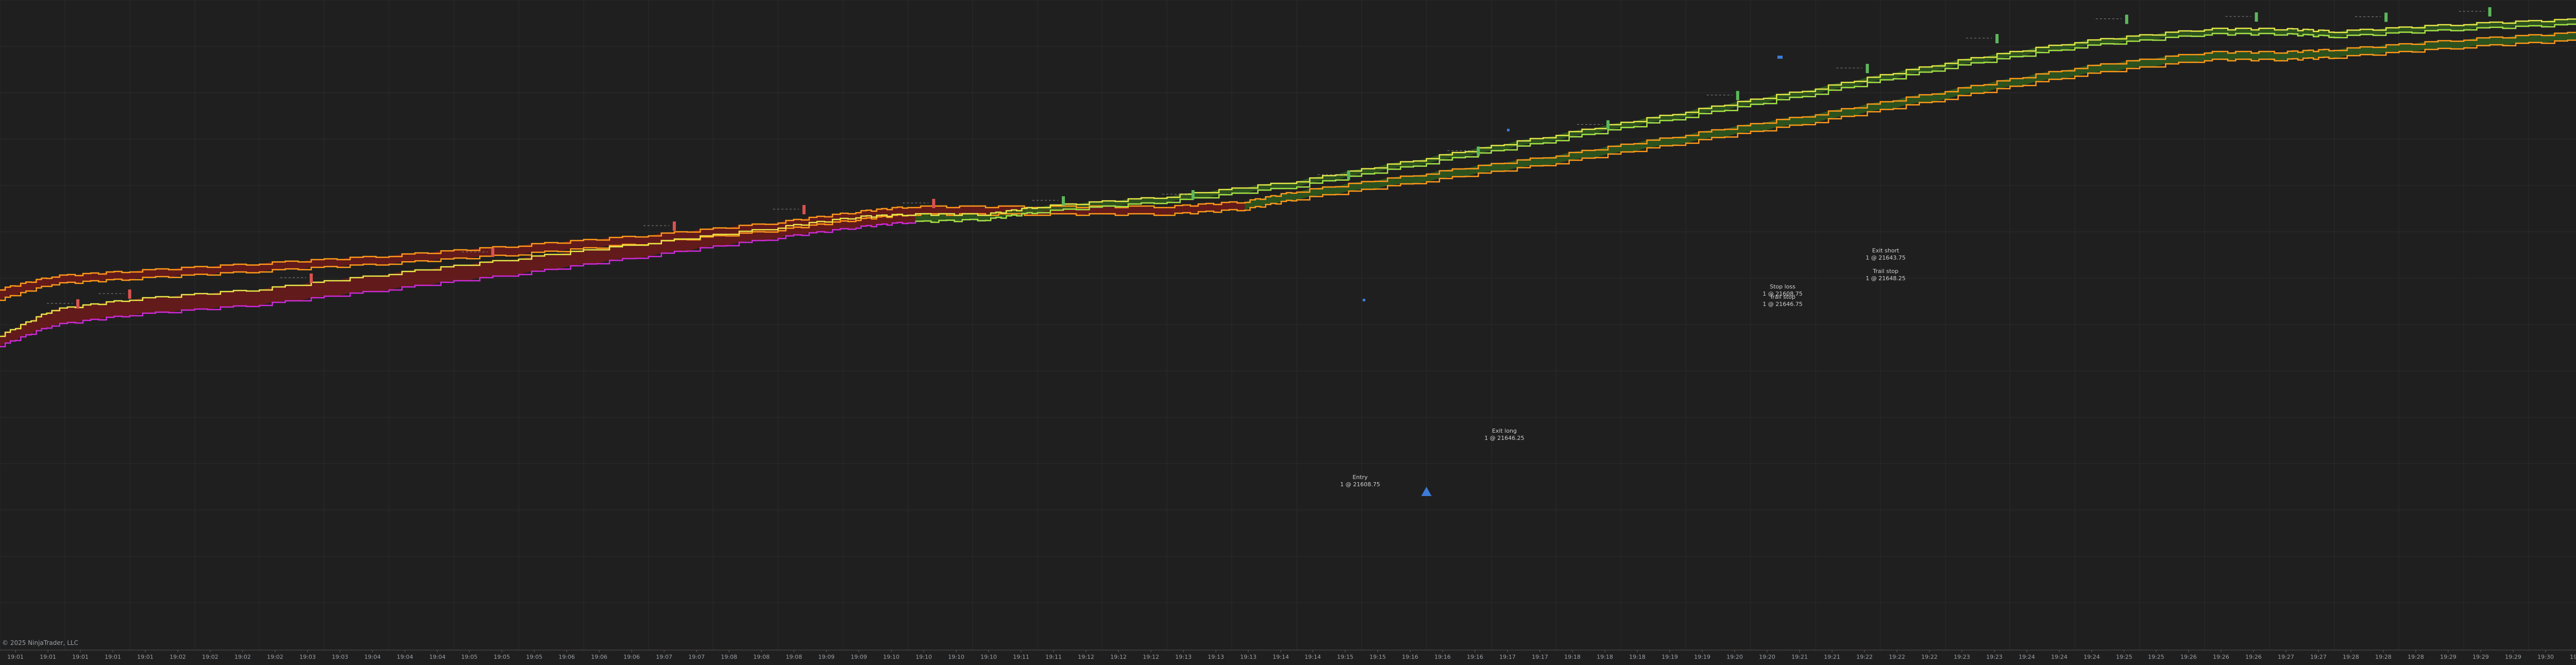 The height and width of the screenshot is (665, 2576). What do you see at coordinates (859, 657) in the screenshot?
I see `x-tick-label: 19:09` at bounding box center [859, 657].